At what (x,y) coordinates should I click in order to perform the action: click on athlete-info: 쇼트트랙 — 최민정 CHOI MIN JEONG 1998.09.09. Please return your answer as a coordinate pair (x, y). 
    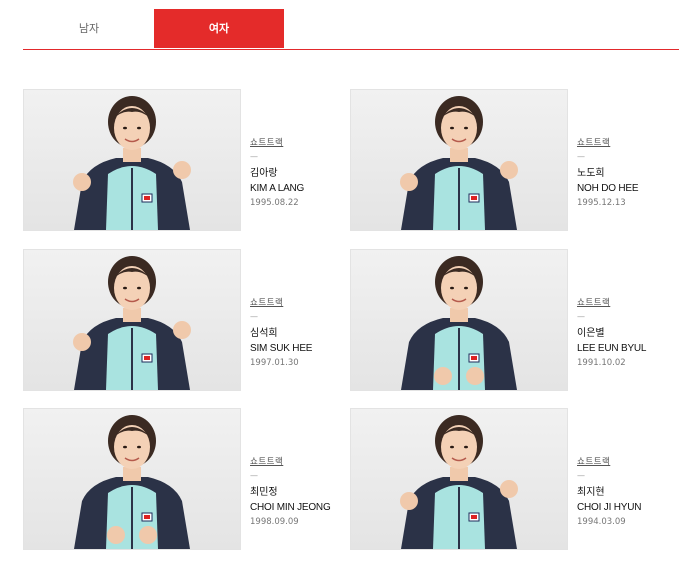
    Looking at the image, I should click on (297, 492).